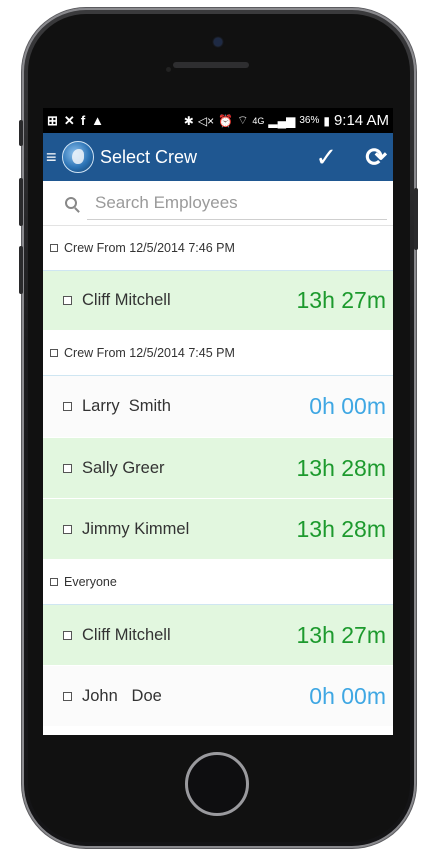 The width and height of the screenshot is (435, 858). I want to click on employee-row: Larry Smith 0h 00m, so click(218, 407).